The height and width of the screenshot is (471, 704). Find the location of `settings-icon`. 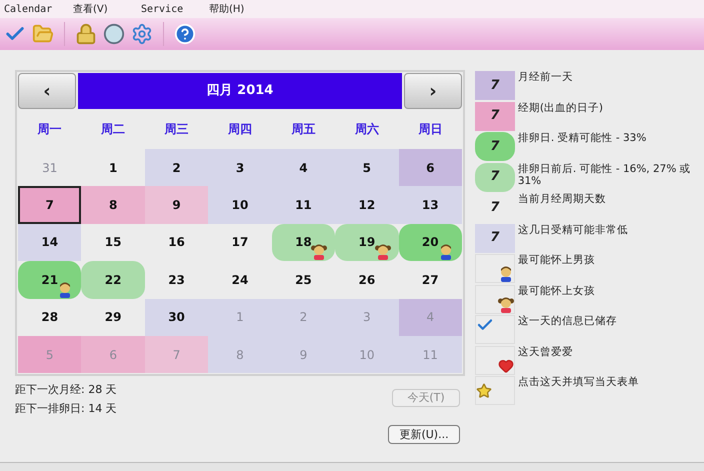

settings-icon is located at coordinates (142, 34).